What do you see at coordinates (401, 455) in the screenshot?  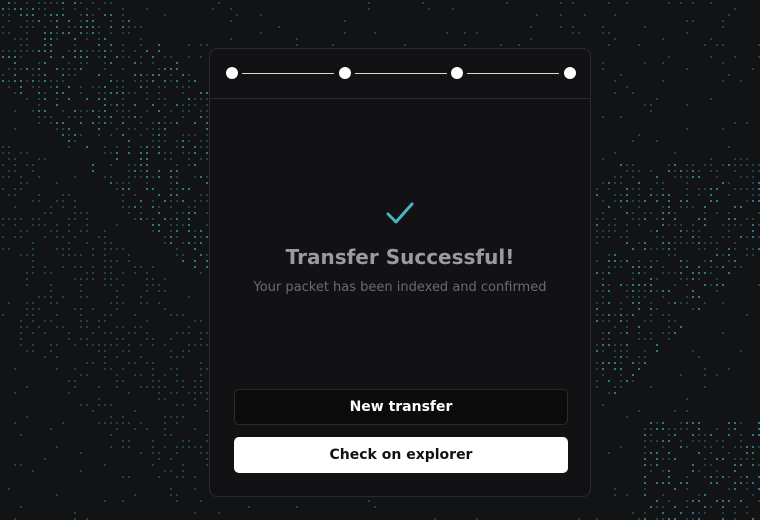 I see `check-explorer-button: Check on explorer` at bounding box center [401, 455].